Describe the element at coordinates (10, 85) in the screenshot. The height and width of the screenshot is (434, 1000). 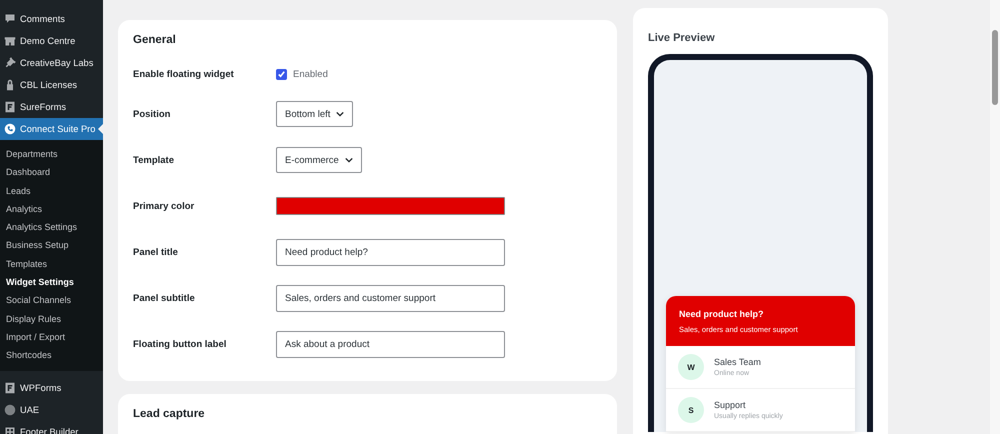
I see `lock-icon` at that location.